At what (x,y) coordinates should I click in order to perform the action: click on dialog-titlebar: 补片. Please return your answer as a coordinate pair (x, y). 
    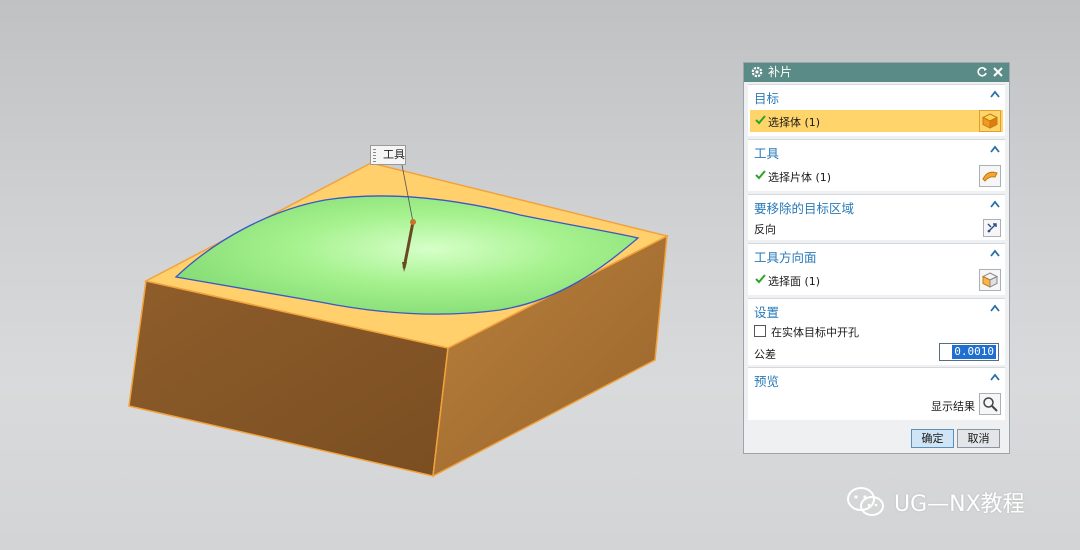
    Looking at the image, I should click on (876, 72).